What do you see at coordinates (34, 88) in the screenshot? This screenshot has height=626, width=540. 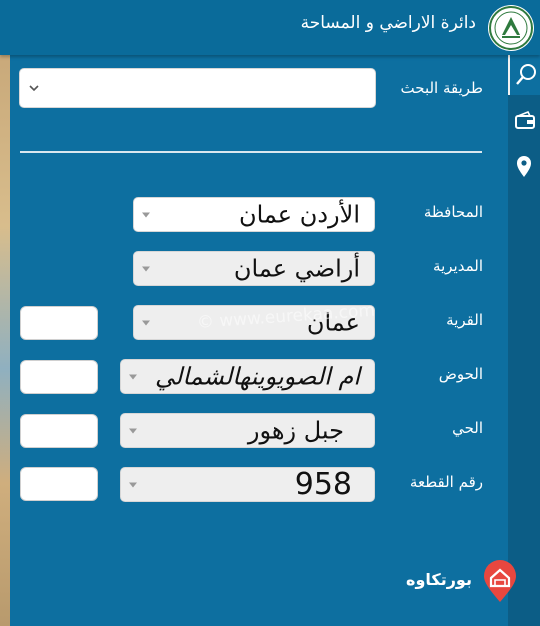 I see `chevron-down-icon` at bounding box center [34, 88].